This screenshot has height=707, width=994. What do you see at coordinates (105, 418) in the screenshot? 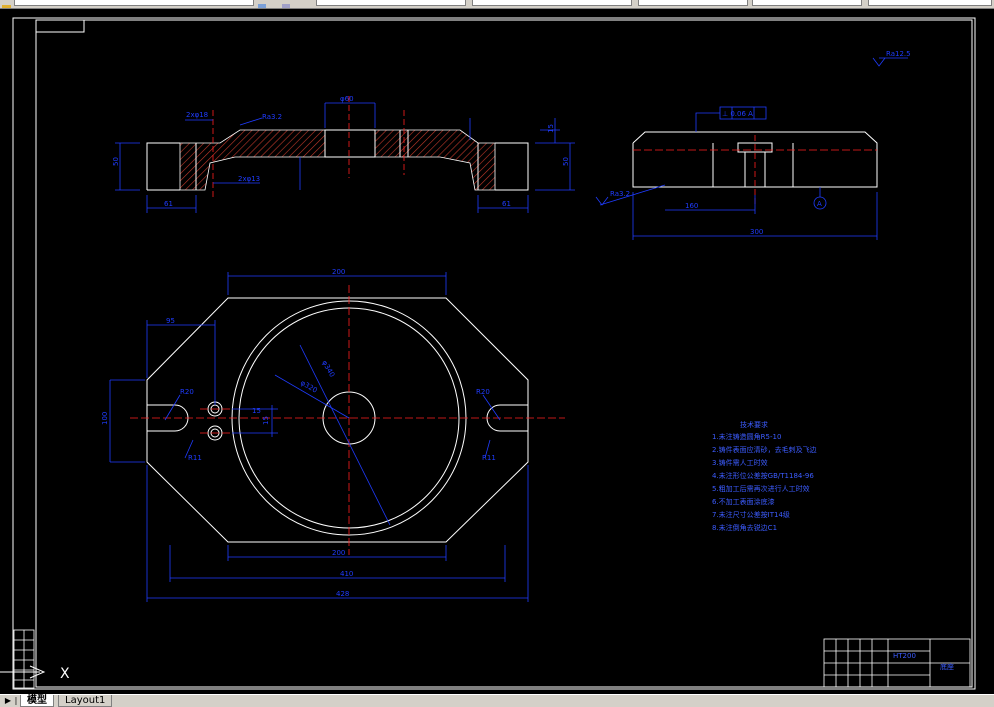
I see `dim-plan-left-height: 100` at bounding box center [105, 418].